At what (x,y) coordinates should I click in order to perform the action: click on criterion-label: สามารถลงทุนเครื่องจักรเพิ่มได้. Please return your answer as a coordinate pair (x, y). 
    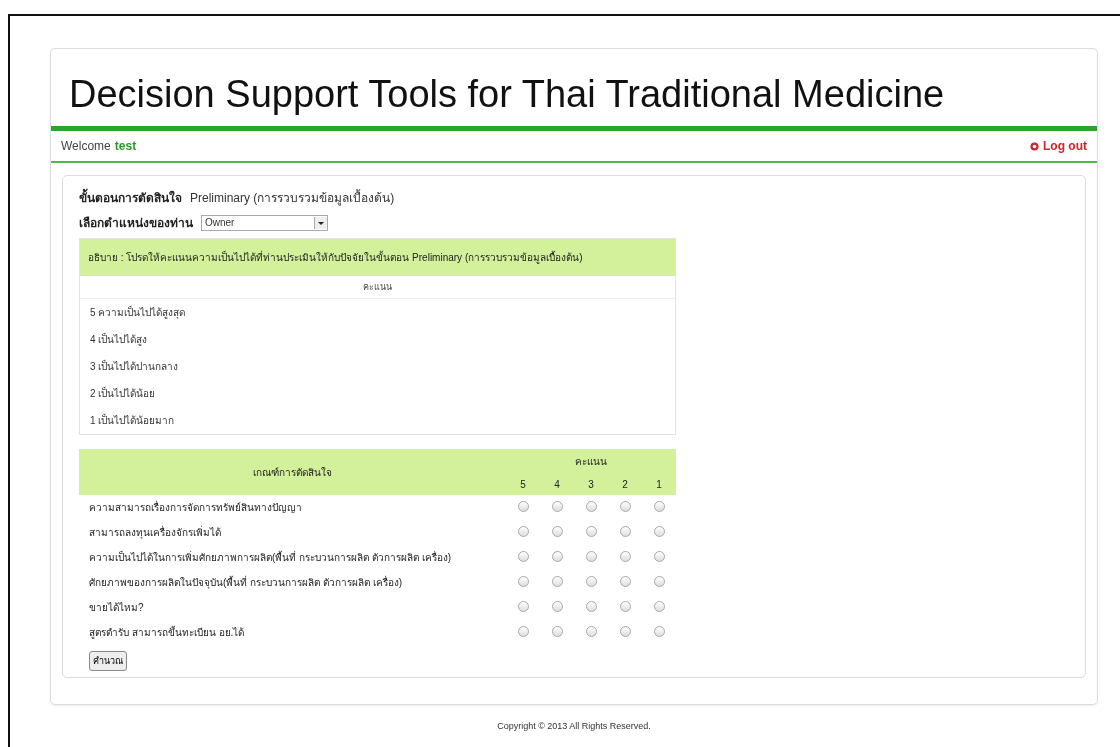
    Looking at the image, I should click on (155, 532).